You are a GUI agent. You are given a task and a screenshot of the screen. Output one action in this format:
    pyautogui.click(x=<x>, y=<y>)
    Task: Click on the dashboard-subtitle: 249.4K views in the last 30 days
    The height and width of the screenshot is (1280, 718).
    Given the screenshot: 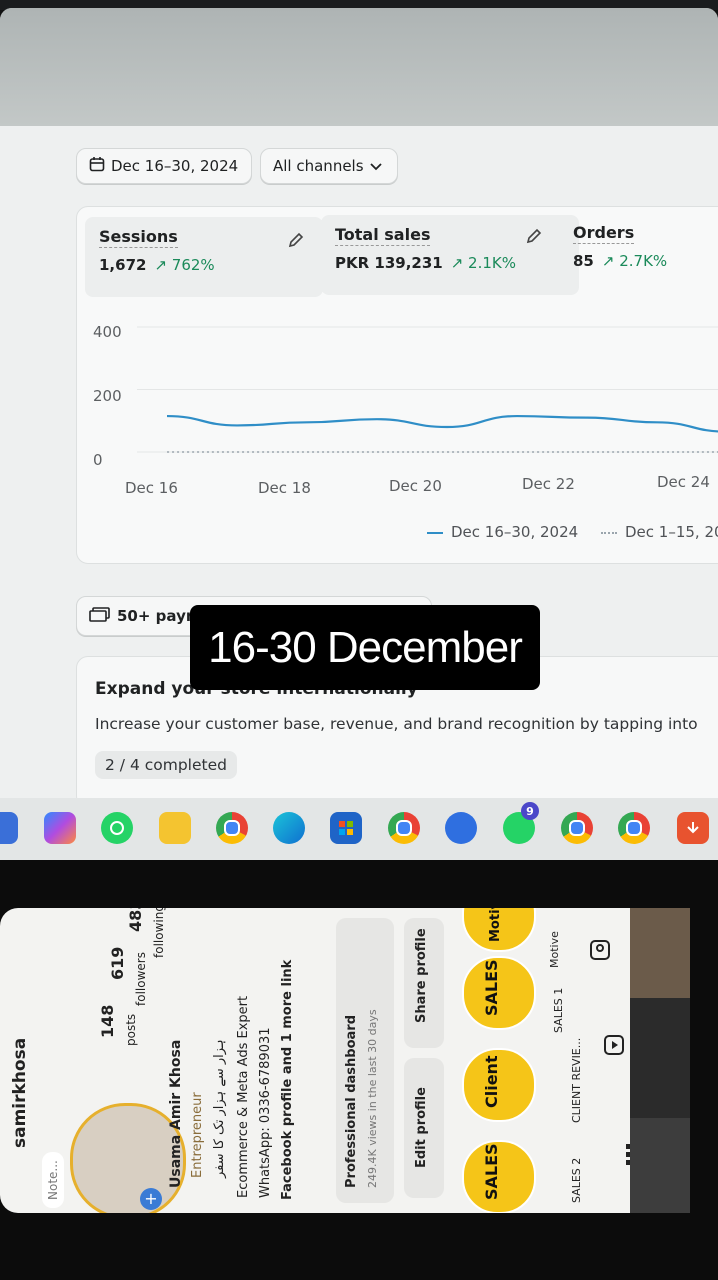 What is the action you would take?
    pyautogui.click(x=372, y=1098)
    